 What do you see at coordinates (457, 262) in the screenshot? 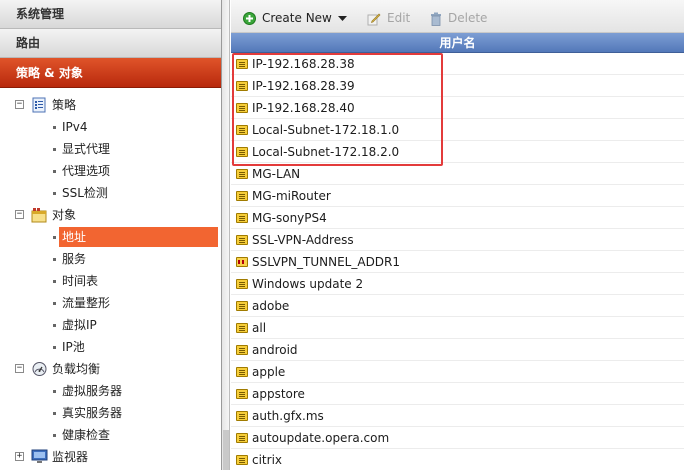
I see `table-row: SSLVPN_TUNNEL_ADDR1` at bounding box center [457, 262].